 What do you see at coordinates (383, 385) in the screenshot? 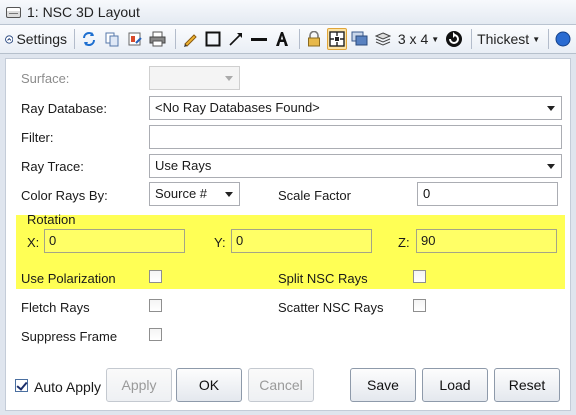
I see `save-button: Save` at bounding box center [383, 385].